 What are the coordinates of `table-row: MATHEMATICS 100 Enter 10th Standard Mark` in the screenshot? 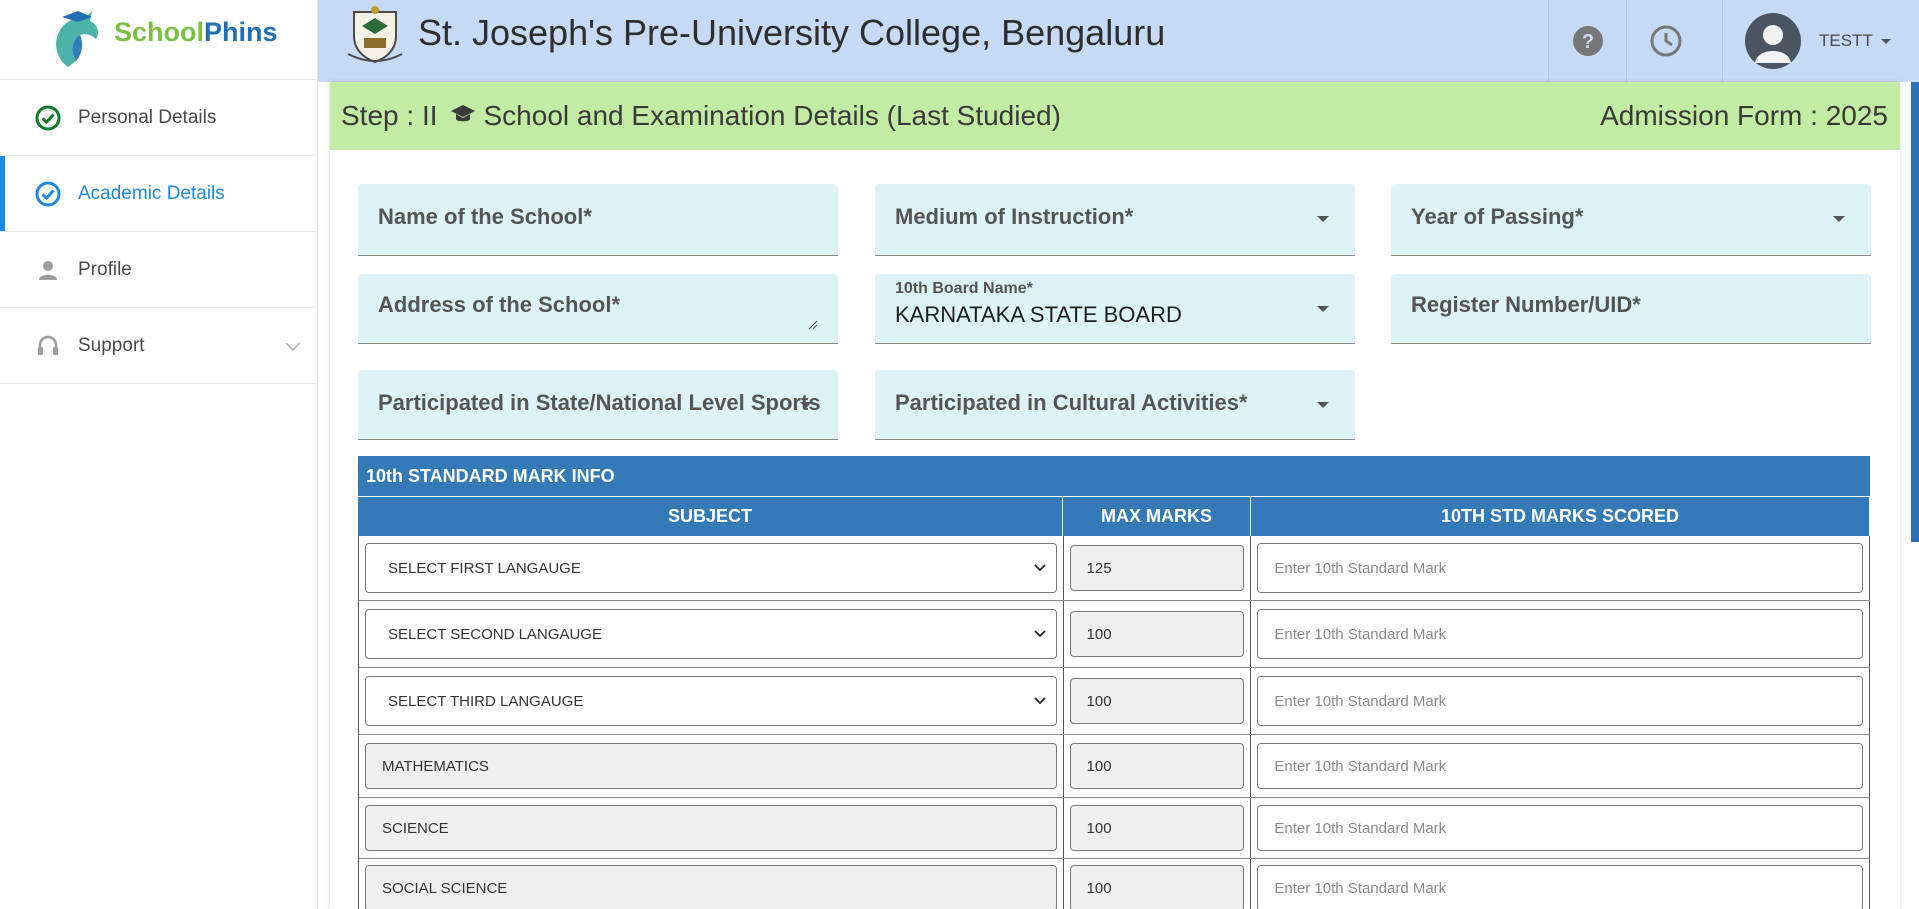 It's located at (1114, 766).